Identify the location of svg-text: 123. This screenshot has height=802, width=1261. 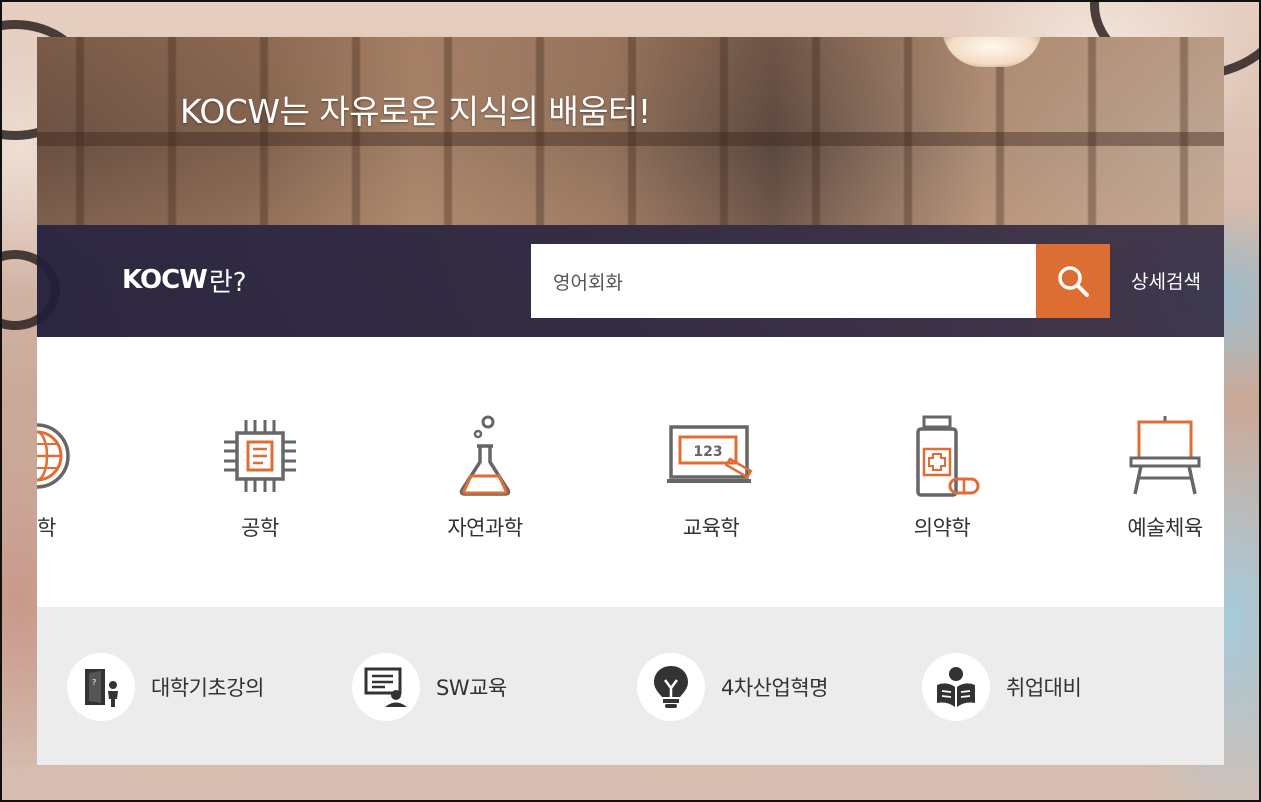
(707, 452).